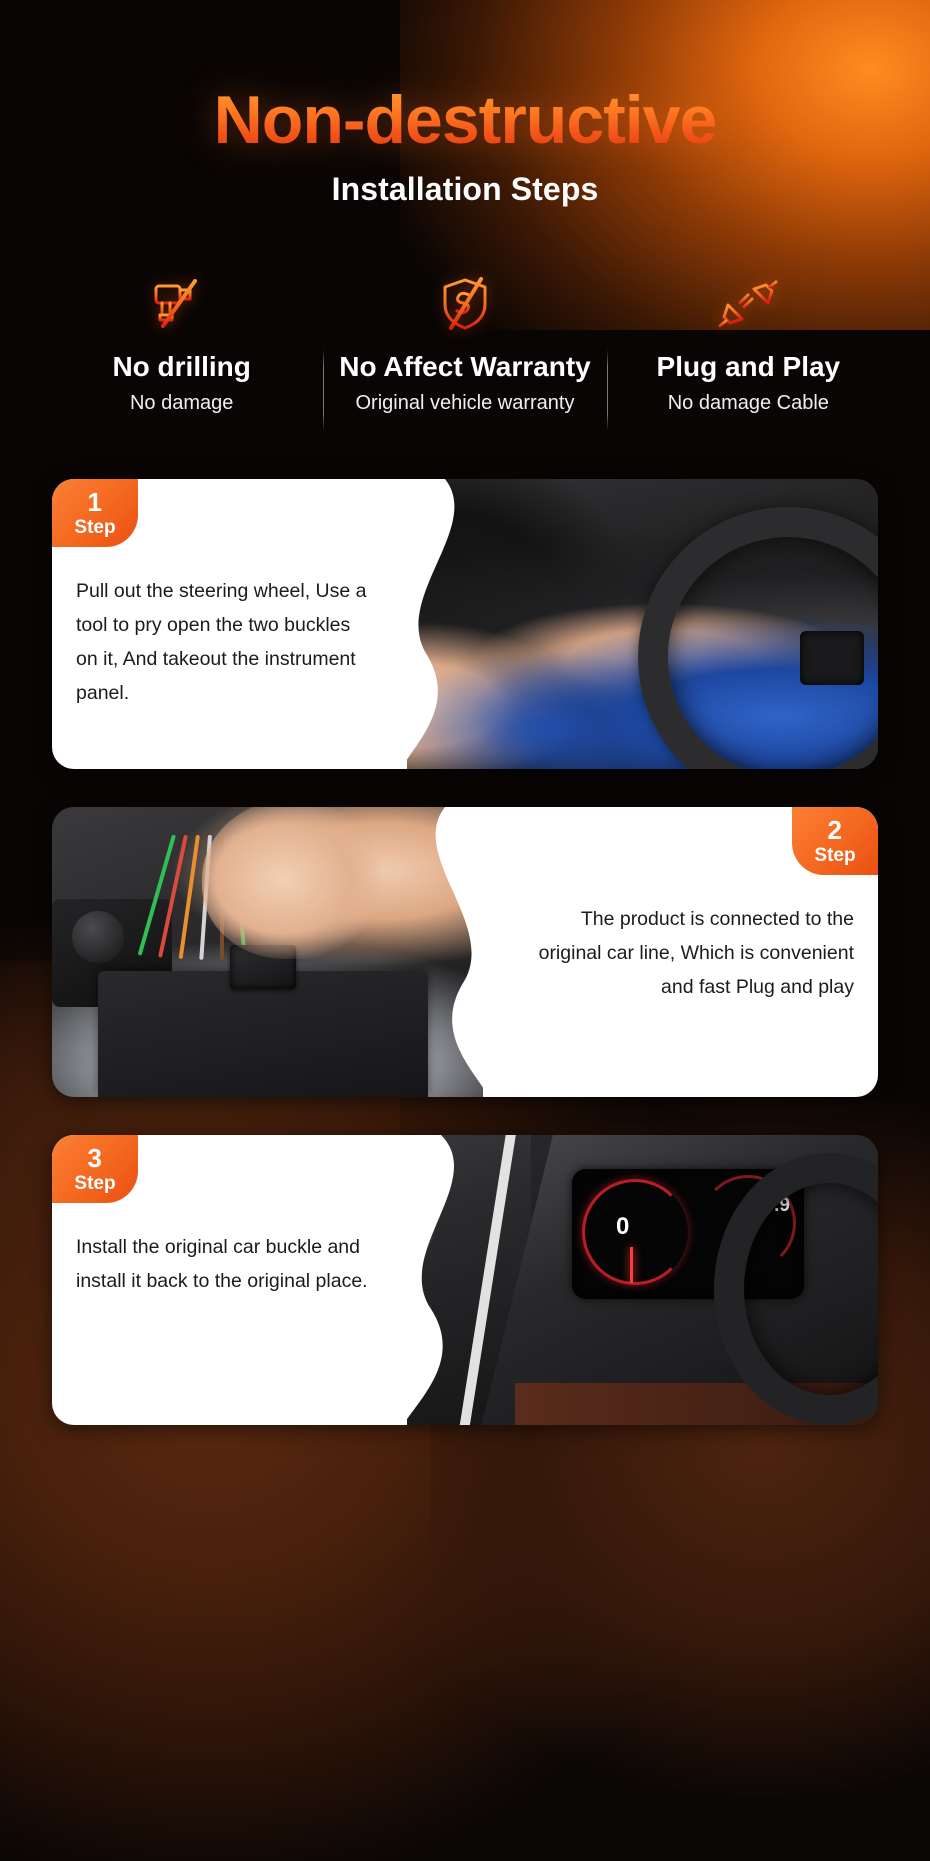 The image size is (930, 1861). I want to click on no-warranty-shield-icon, so click(464, 304).